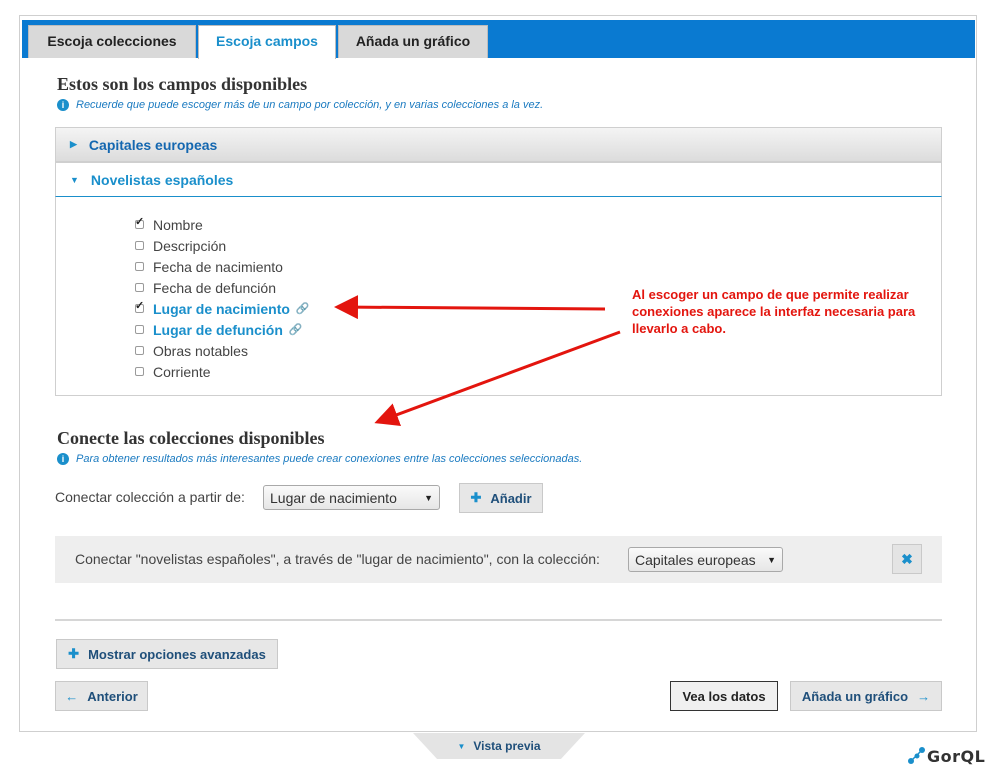 The width and height of the screenshot is (997, 775). What do you see at coordinates (497, 378) in the screenshot?
I see `arrow-to-connect` at bounding box center [497, 378].